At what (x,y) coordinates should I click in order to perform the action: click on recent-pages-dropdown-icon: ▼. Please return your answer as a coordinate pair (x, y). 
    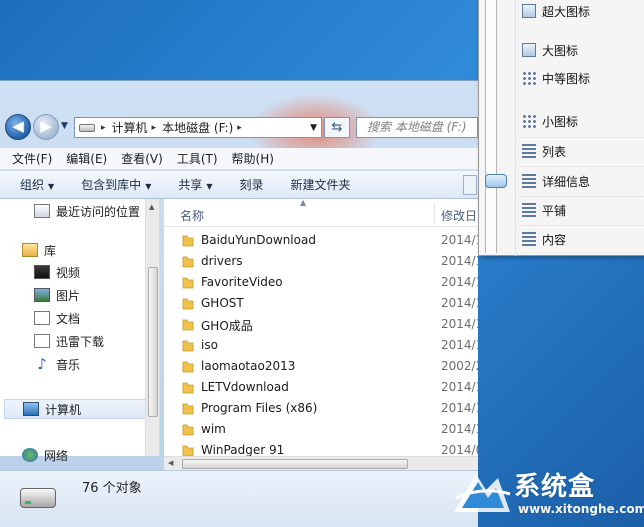
    Looking at the image, I should click on (64, 126).